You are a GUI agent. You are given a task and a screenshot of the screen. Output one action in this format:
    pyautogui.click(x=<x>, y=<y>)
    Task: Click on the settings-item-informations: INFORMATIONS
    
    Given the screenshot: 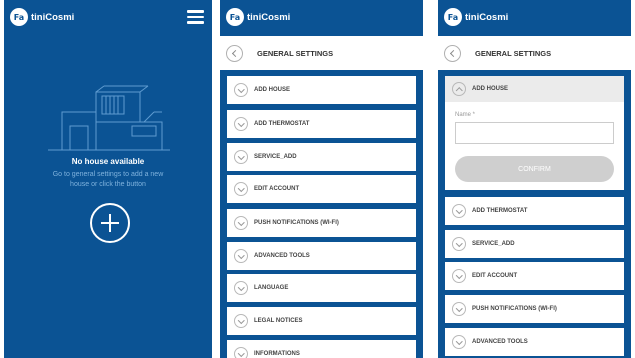 What is the action you would take?
    pyautogui.click(x=321, y=349)
    